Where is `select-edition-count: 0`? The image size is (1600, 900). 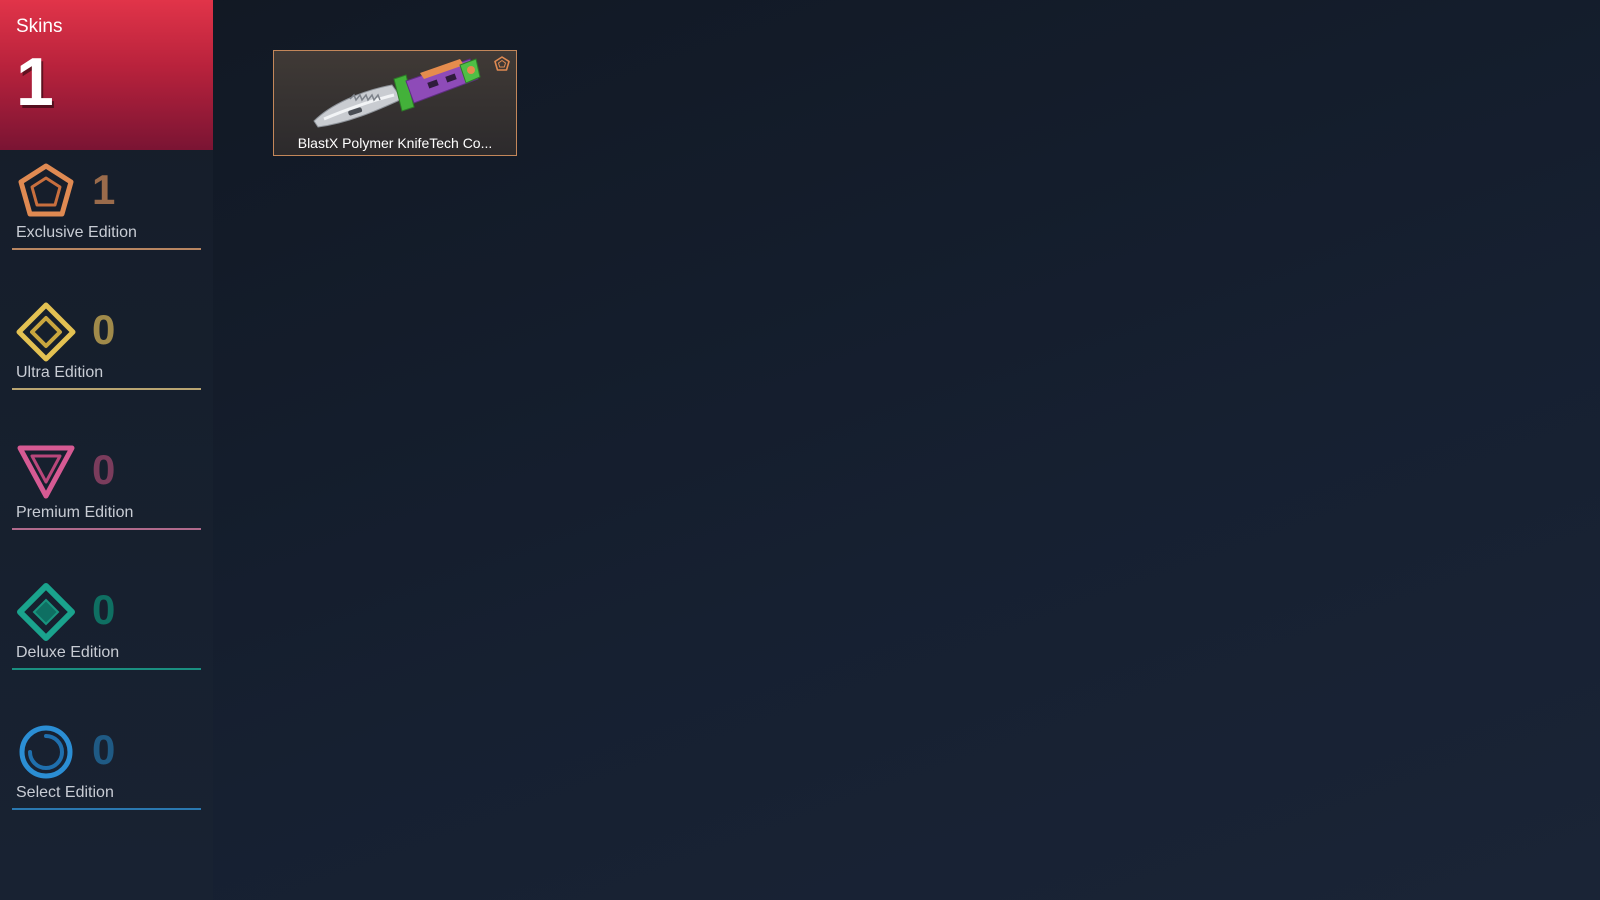
select-edition-count: 0 is located at coordinates (104, 749).